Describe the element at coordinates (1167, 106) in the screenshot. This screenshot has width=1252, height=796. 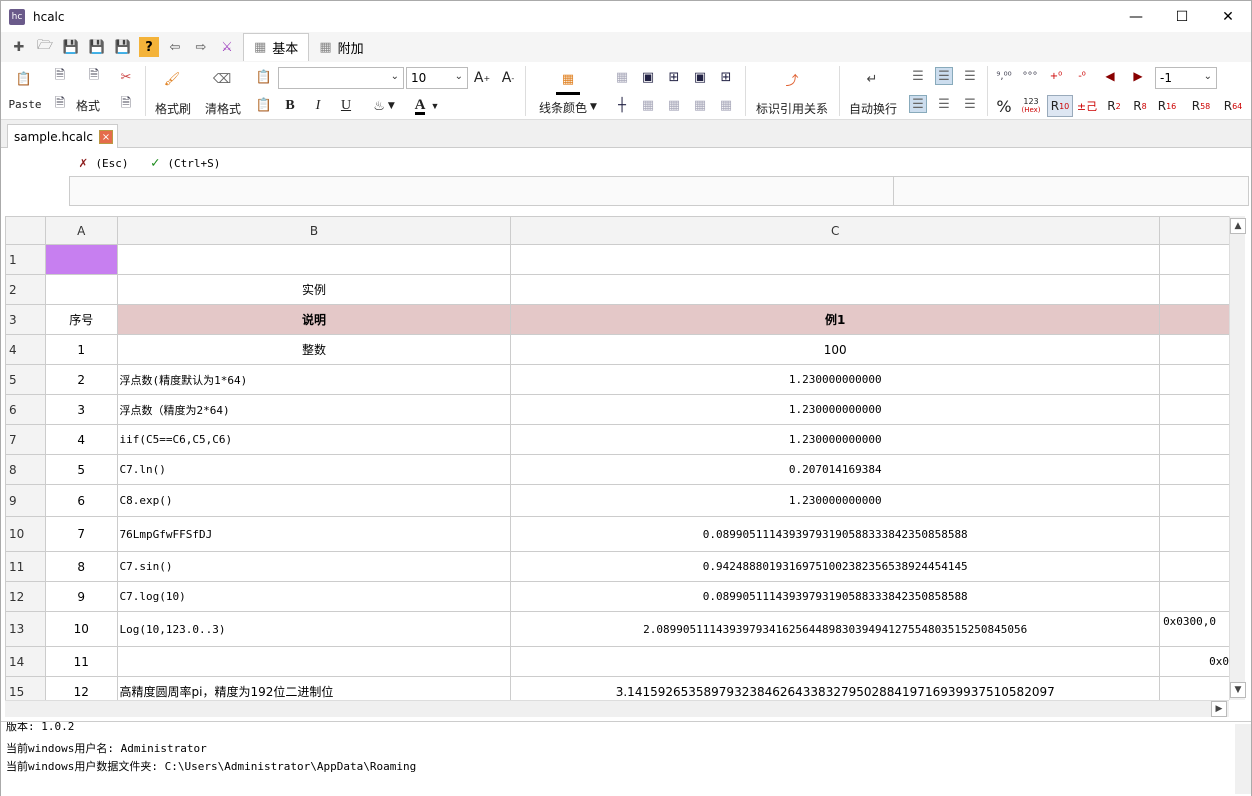
I see `radix-16-button: R 16` at that location.